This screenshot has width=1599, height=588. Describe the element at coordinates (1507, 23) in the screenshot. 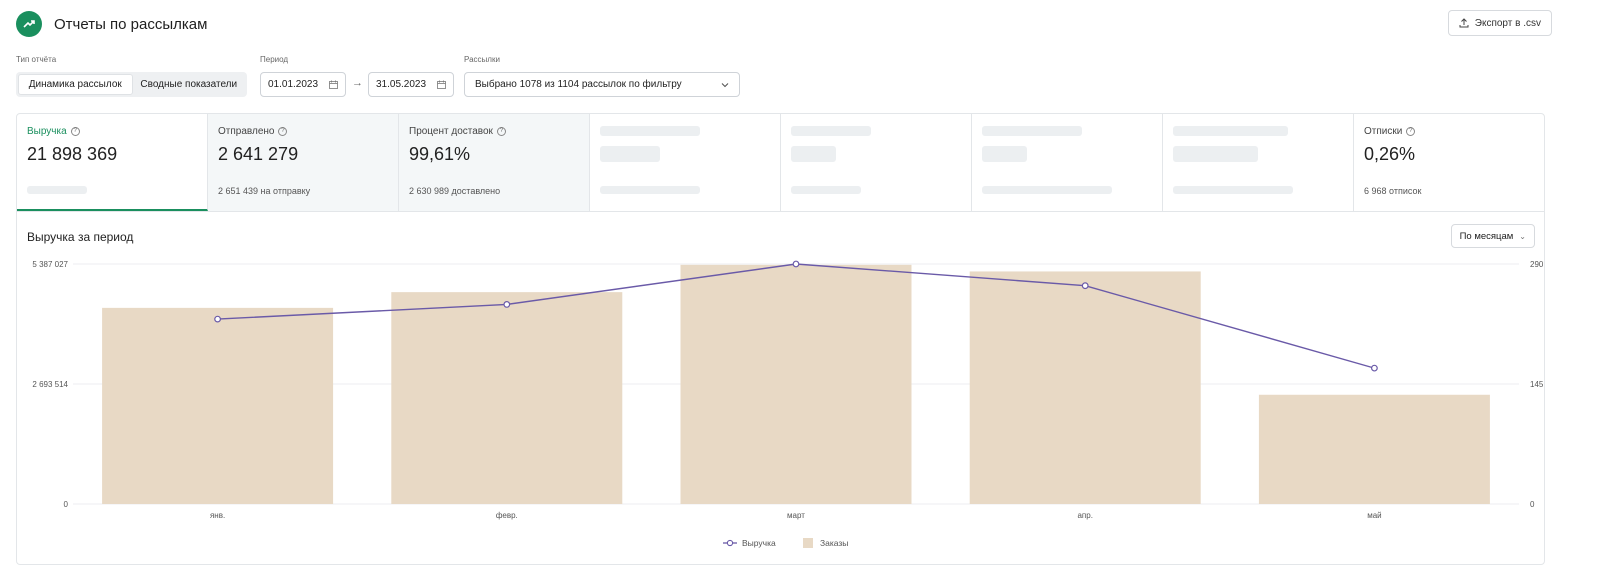

I see `export-label: Экспорт в .csv` at that location.